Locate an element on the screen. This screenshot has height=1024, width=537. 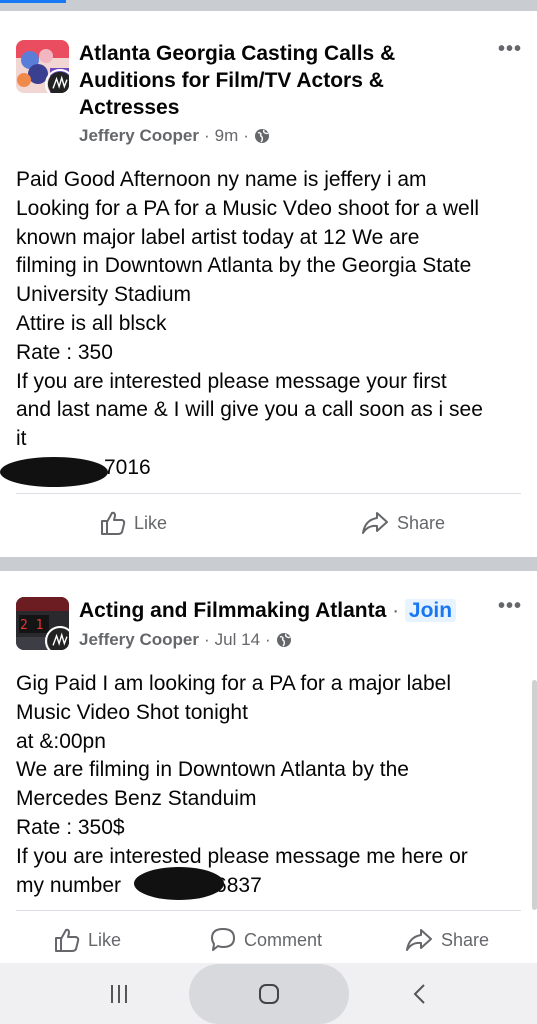
system-navigation-bar is located at coordinates (268, 993).